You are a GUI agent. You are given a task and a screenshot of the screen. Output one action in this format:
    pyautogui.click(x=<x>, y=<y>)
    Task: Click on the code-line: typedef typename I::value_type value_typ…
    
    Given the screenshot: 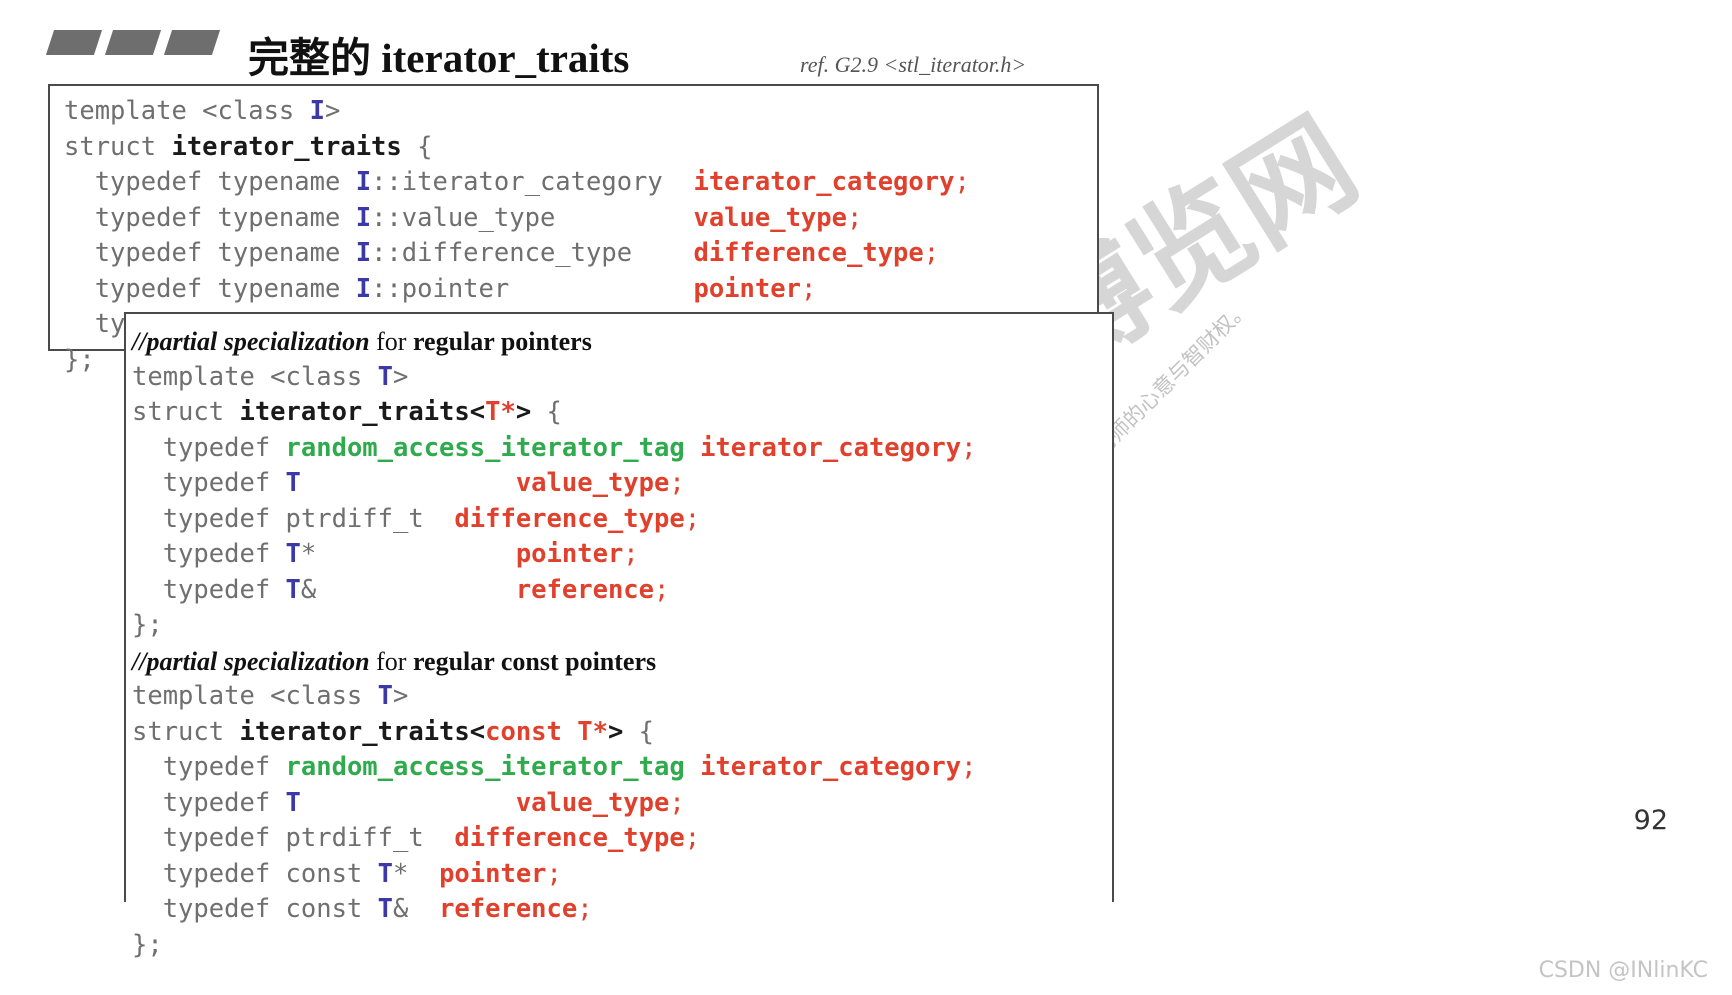 What is the action you would take?
    pyautogui.click(x=463, y=217)
    